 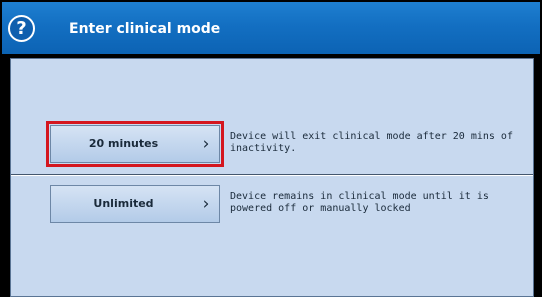 I want to click on dialog-title: Enter clinical mode, so click(x=145, y=29).